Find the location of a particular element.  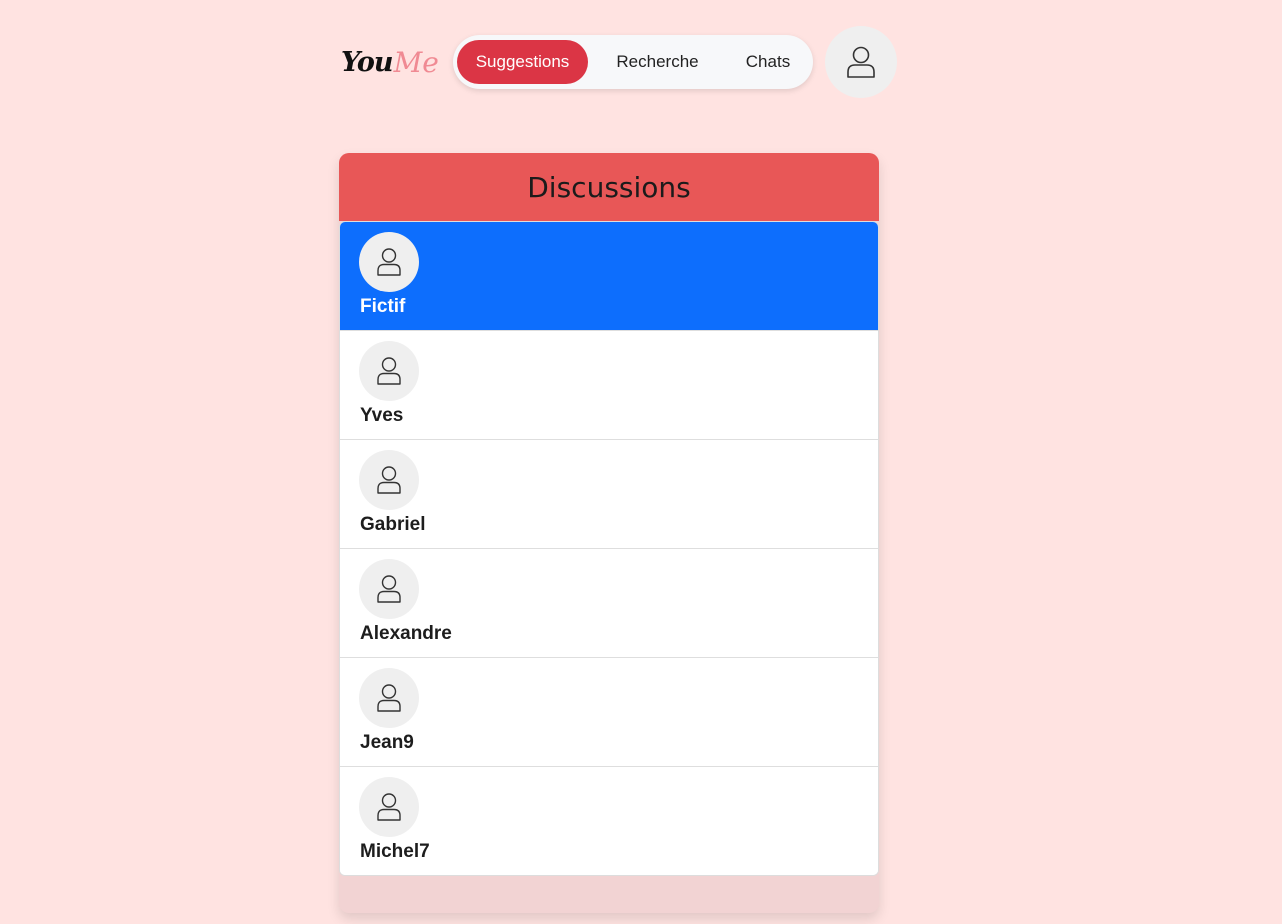

discussions-title: Discussions is located at coordinates (609, 187).